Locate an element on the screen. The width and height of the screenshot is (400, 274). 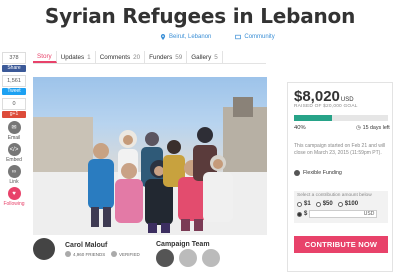
location-text: Beirut, Lebanon is located at coordinates (190, 37).